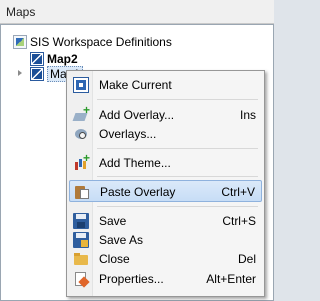  I want to click on add-overlay-icon, so click(81, 113).